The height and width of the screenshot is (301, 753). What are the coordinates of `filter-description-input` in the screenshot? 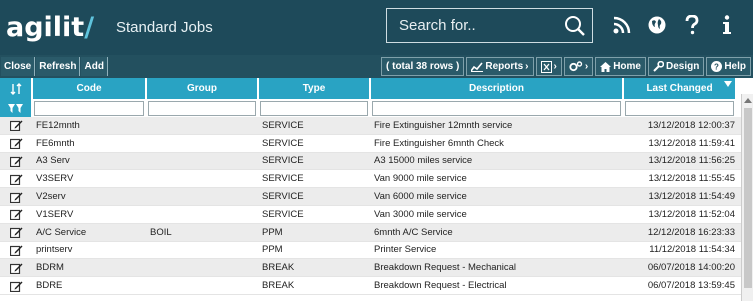 It's located at (496, 108).